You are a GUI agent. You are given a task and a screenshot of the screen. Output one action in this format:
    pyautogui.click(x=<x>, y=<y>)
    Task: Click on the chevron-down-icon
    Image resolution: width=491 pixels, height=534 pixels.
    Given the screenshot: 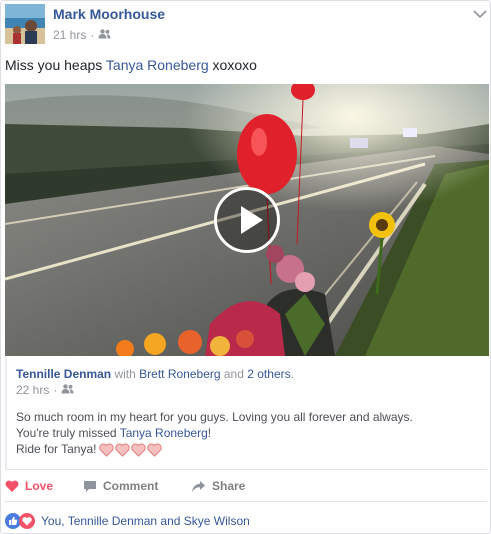 What is the action you would take?
    pyautogui.click(x=480, y=12)
    